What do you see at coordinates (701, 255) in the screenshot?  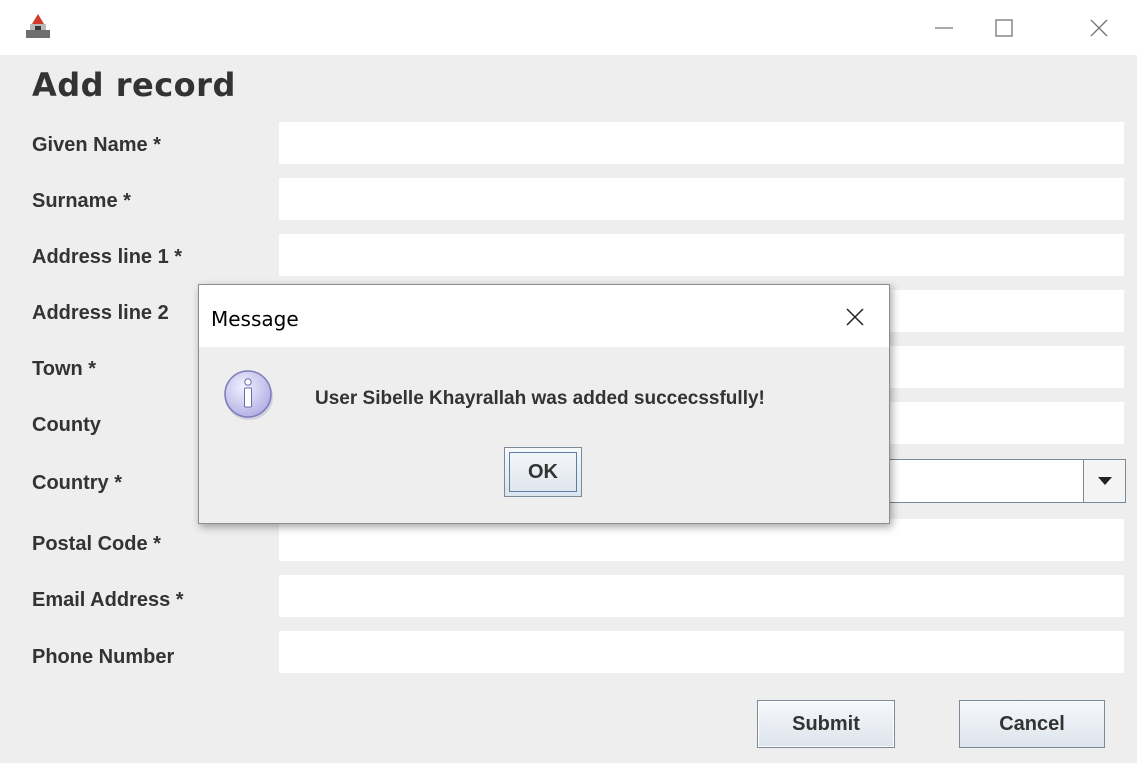 I see `address-line-1-input` at bounding box center [701, 255].